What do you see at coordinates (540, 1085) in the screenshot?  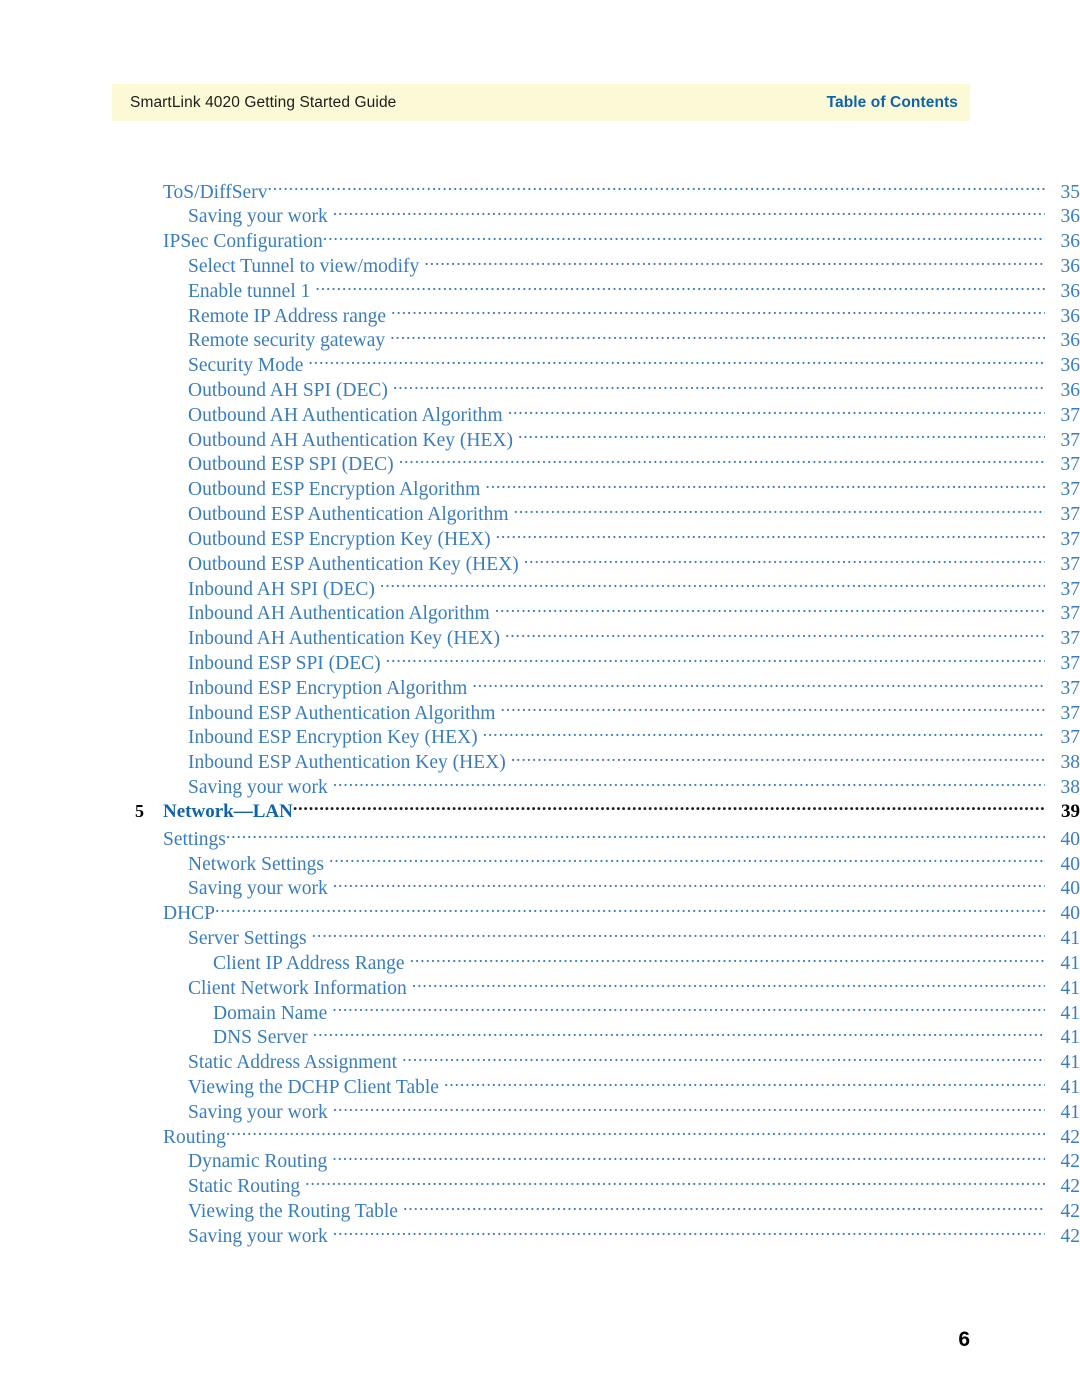 I see `toc-entry: Viewing the DCHP Client Table 41` at bounding box center [540, 1085].